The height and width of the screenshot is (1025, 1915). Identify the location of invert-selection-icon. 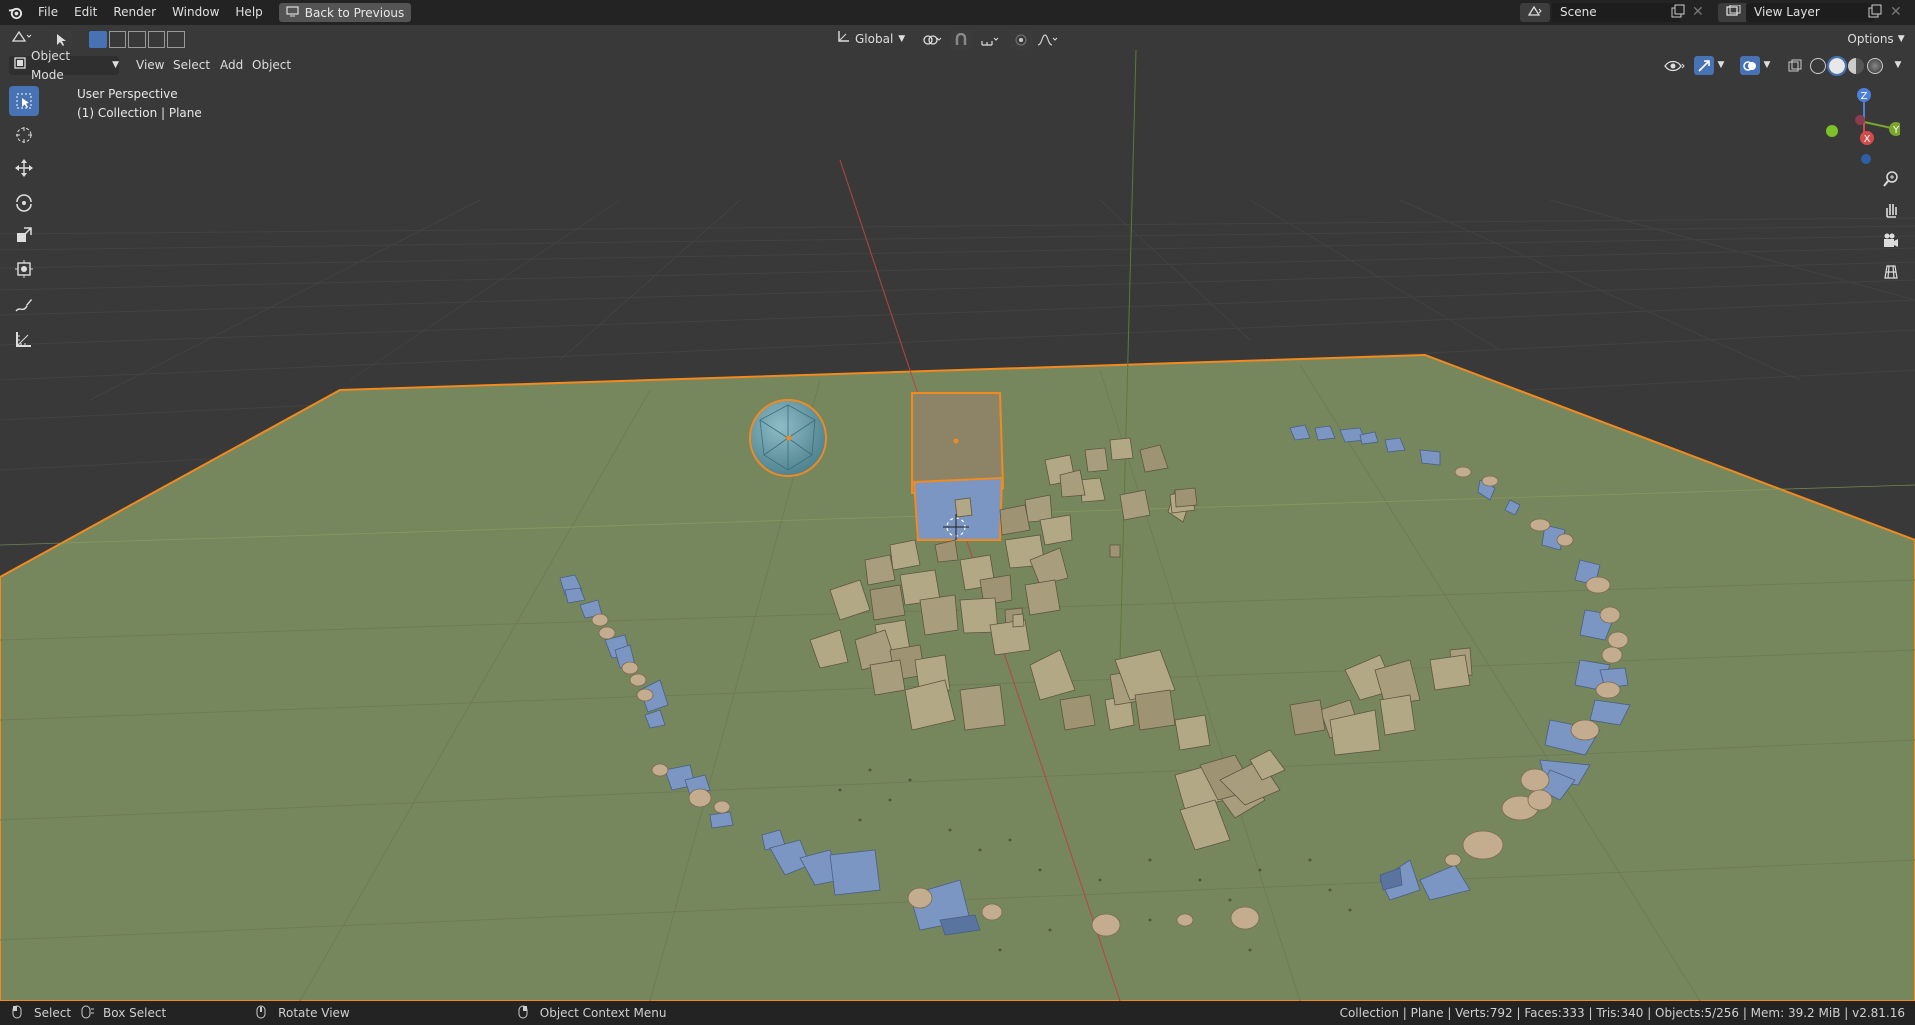
(156, 39).